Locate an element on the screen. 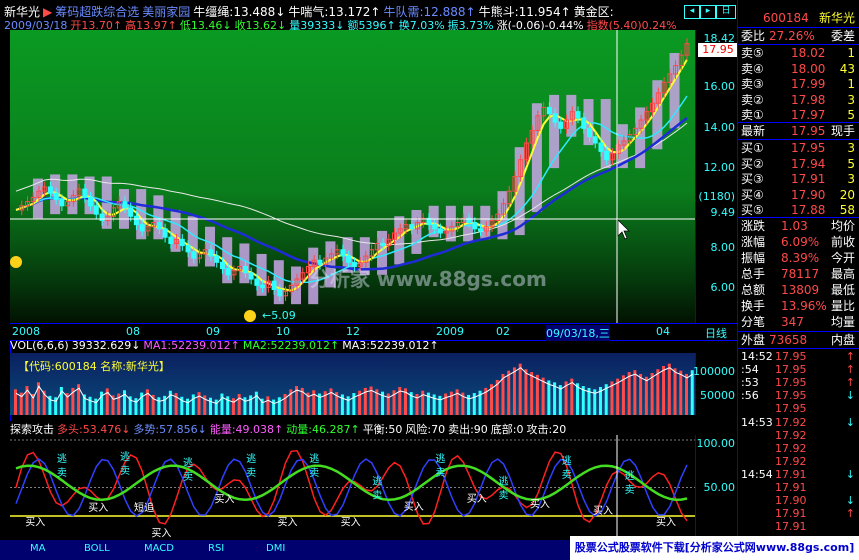 This screenshot has height=560, width=859. date-tick: 08 is located at coordinates (133, 331).